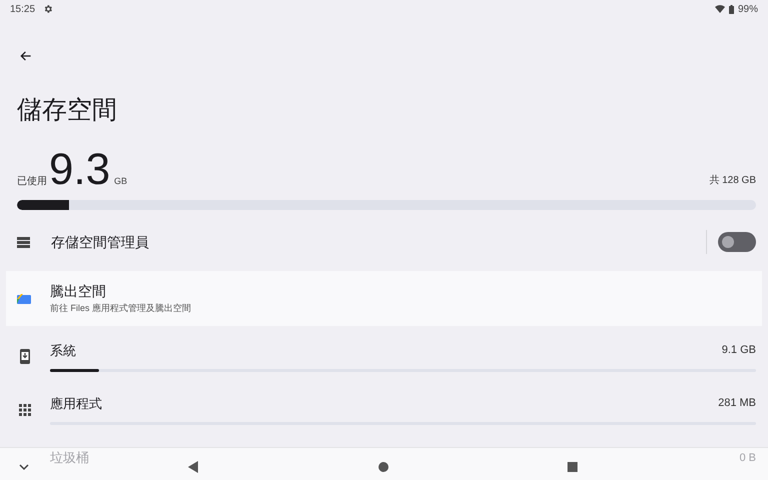 The height and width of the screenshot is (480, 768). What do you see at coordinates (67, 110) in the screenshot?
I see `page-title: 儲存空間` at bounding box center [67, 110].